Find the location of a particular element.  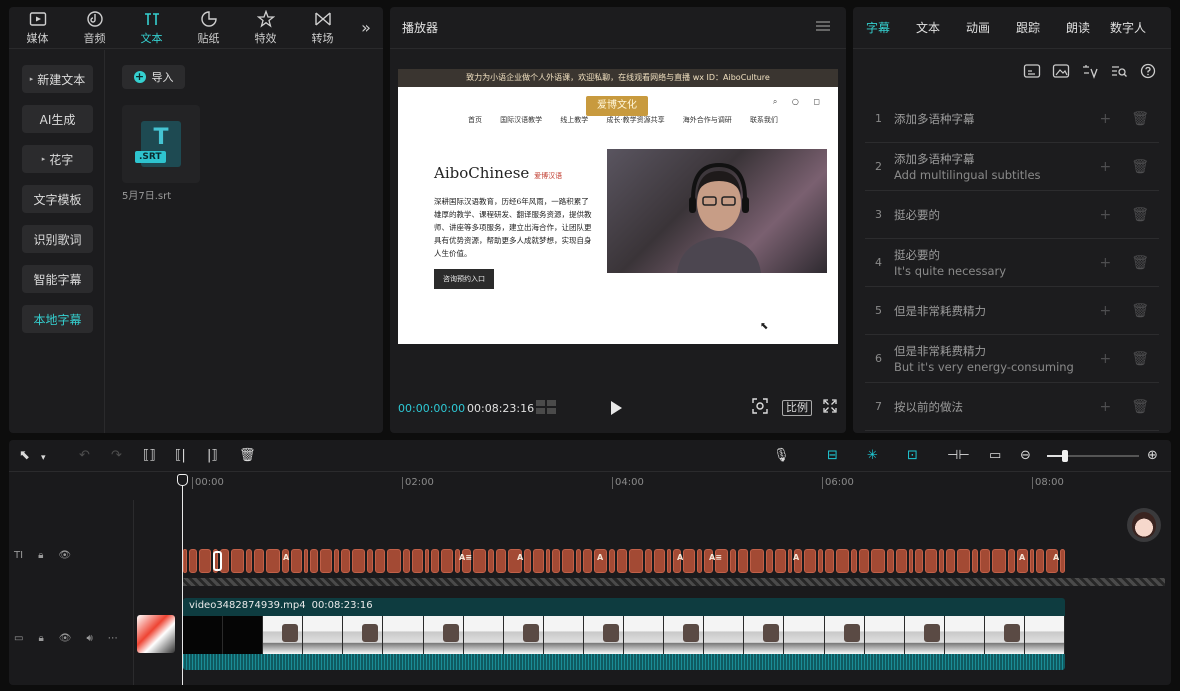

cover-thumbnail is located at coordinates (156, 634).